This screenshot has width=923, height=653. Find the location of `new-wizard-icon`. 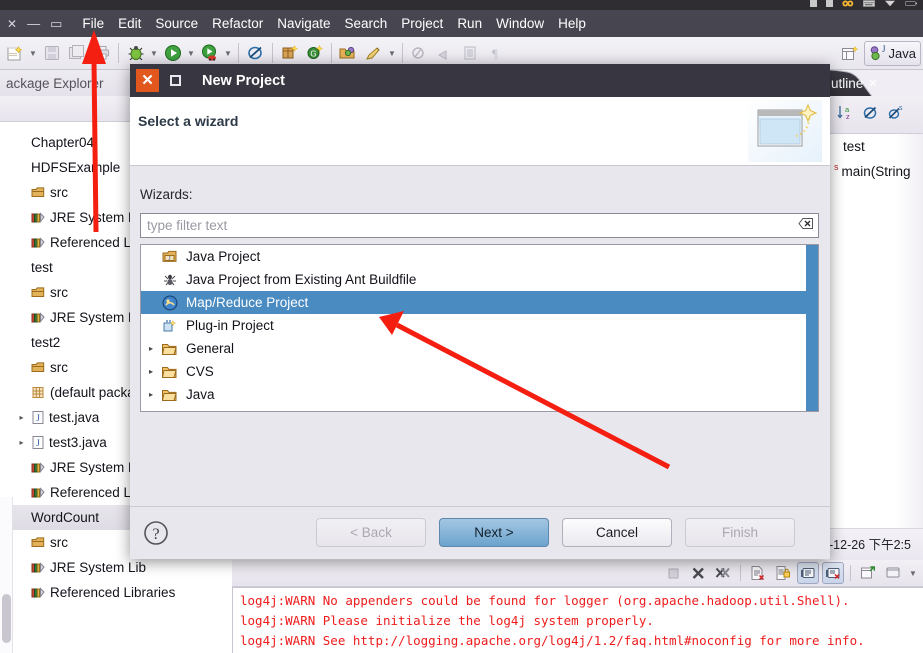

new-wizard-icon is located at coordinates (14, 53).